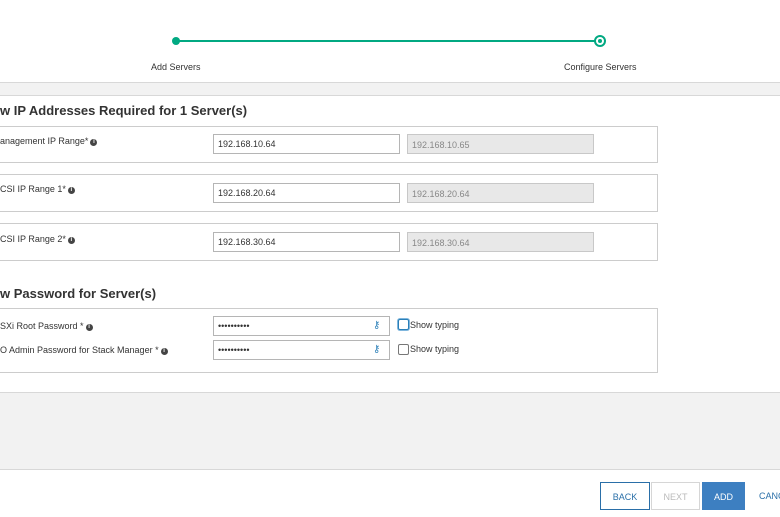 The height and width of the screenshot is (517, 780). I want to click on iscsi-ip-2-end-field: 192.168.30.64, so click(500, 242).